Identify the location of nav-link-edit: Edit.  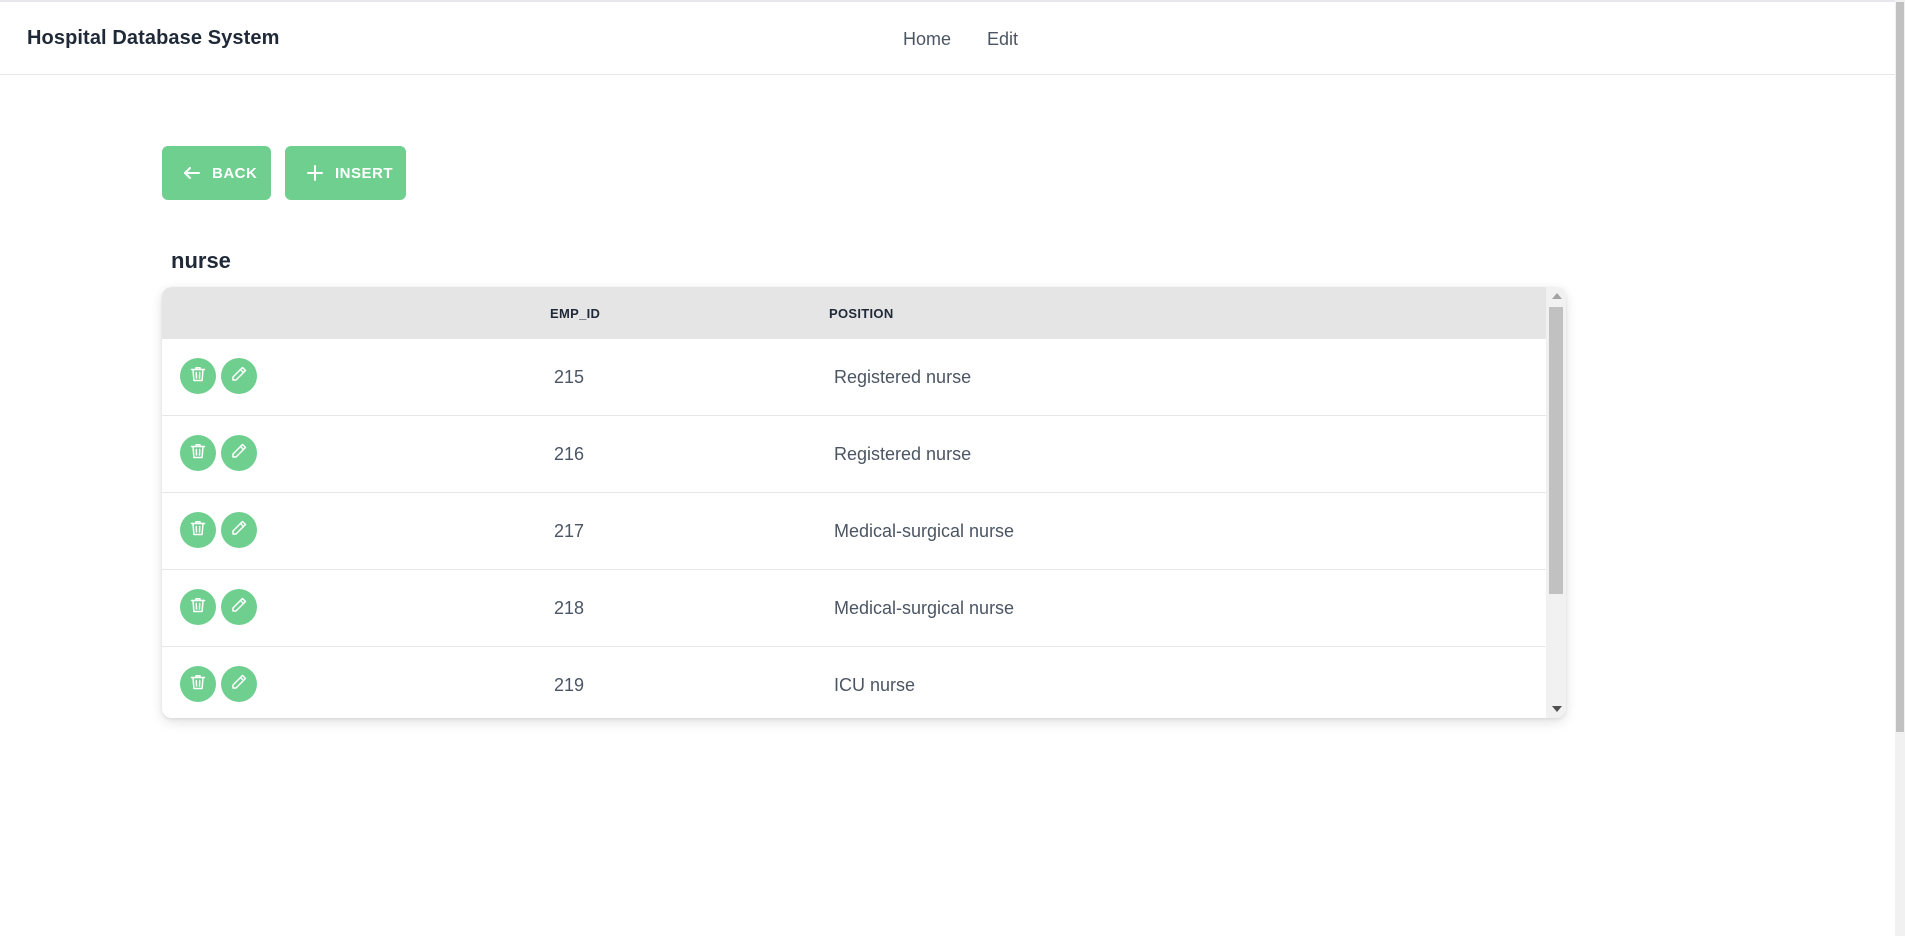
(1002, 39).